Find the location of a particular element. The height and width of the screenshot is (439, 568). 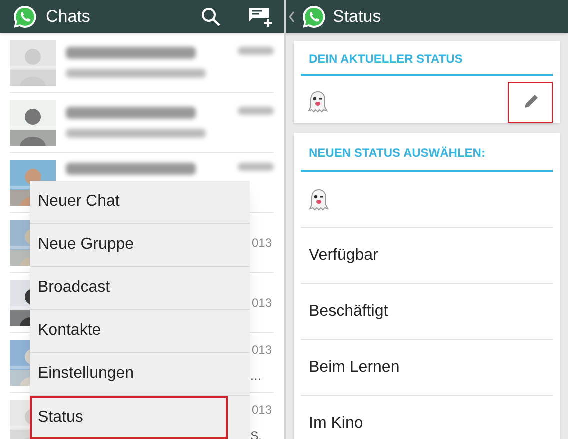

search-icon is located at coordinates (211, 17).